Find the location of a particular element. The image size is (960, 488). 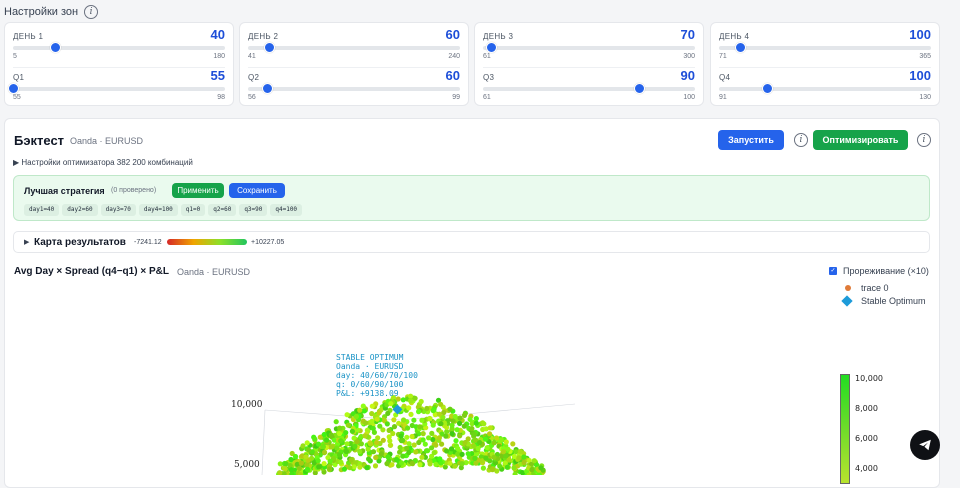

param-chip: q4=100 is located at coordinates (286, 210).